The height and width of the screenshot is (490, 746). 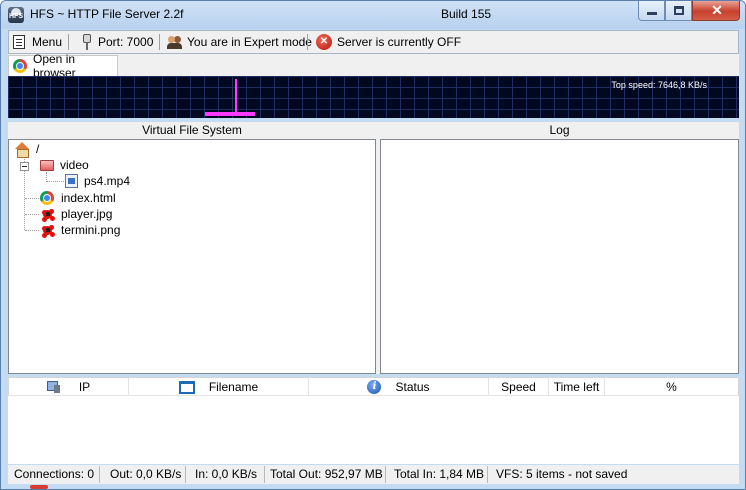 I want to click on minimize-button, so click(x=651, y=11).